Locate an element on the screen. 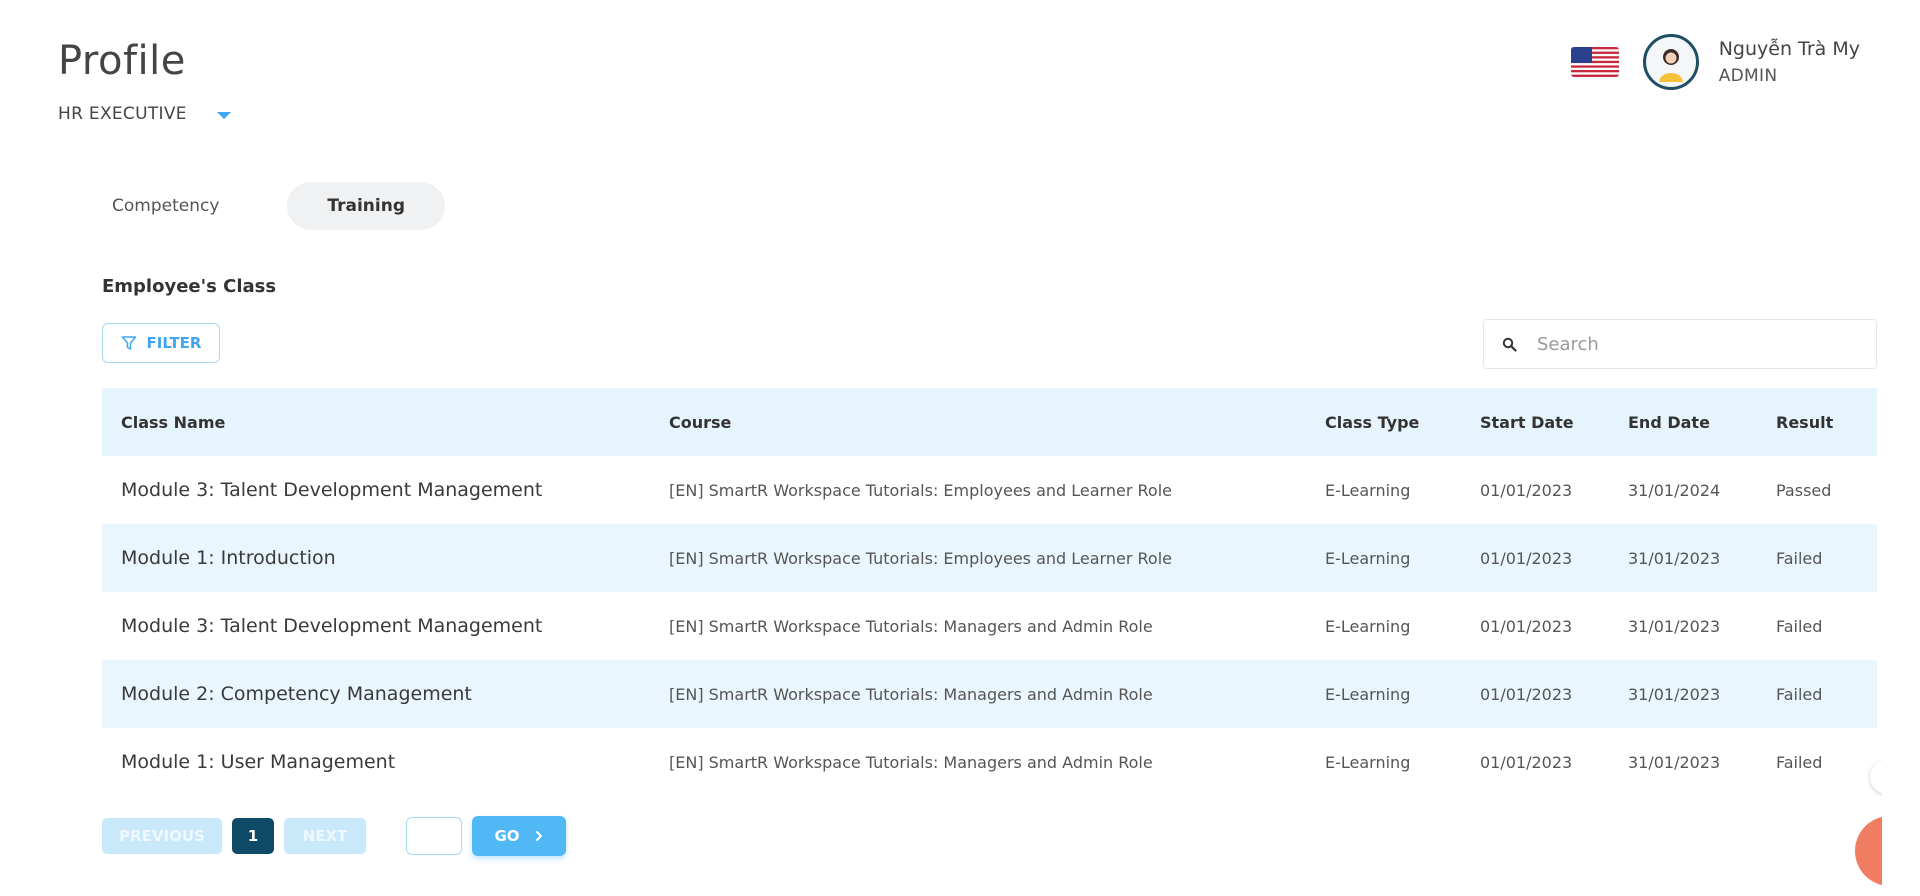 The image size is (1920, 896). column-header-start-date: Start Date is located at coordinates (1535, 422).